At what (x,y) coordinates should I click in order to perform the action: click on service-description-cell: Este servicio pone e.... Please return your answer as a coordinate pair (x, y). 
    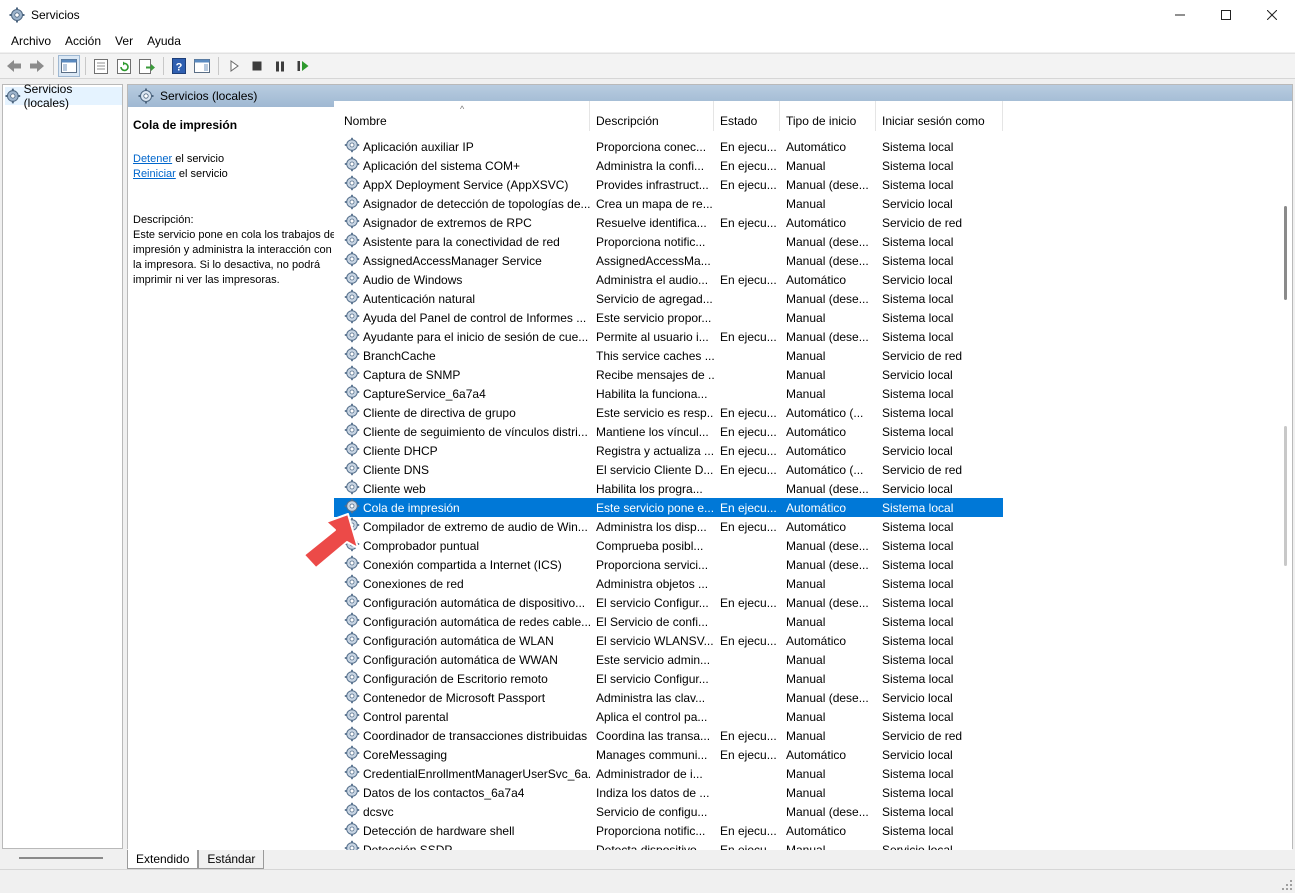
    Looking at the image, I should click on (655, 507).